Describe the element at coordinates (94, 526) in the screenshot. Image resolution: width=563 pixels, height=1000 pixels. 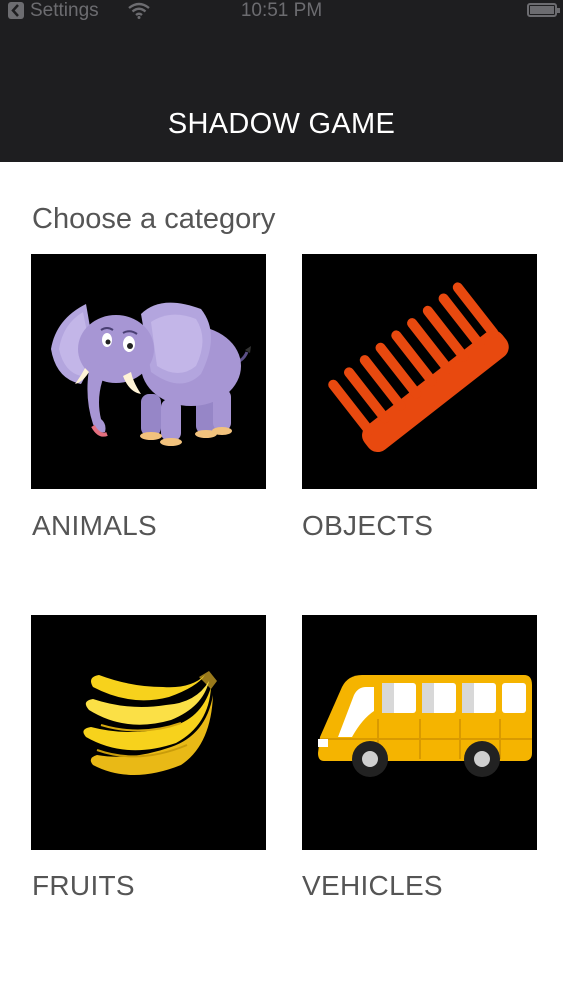
I see `category-label-animals: ANIMALS` at that location.